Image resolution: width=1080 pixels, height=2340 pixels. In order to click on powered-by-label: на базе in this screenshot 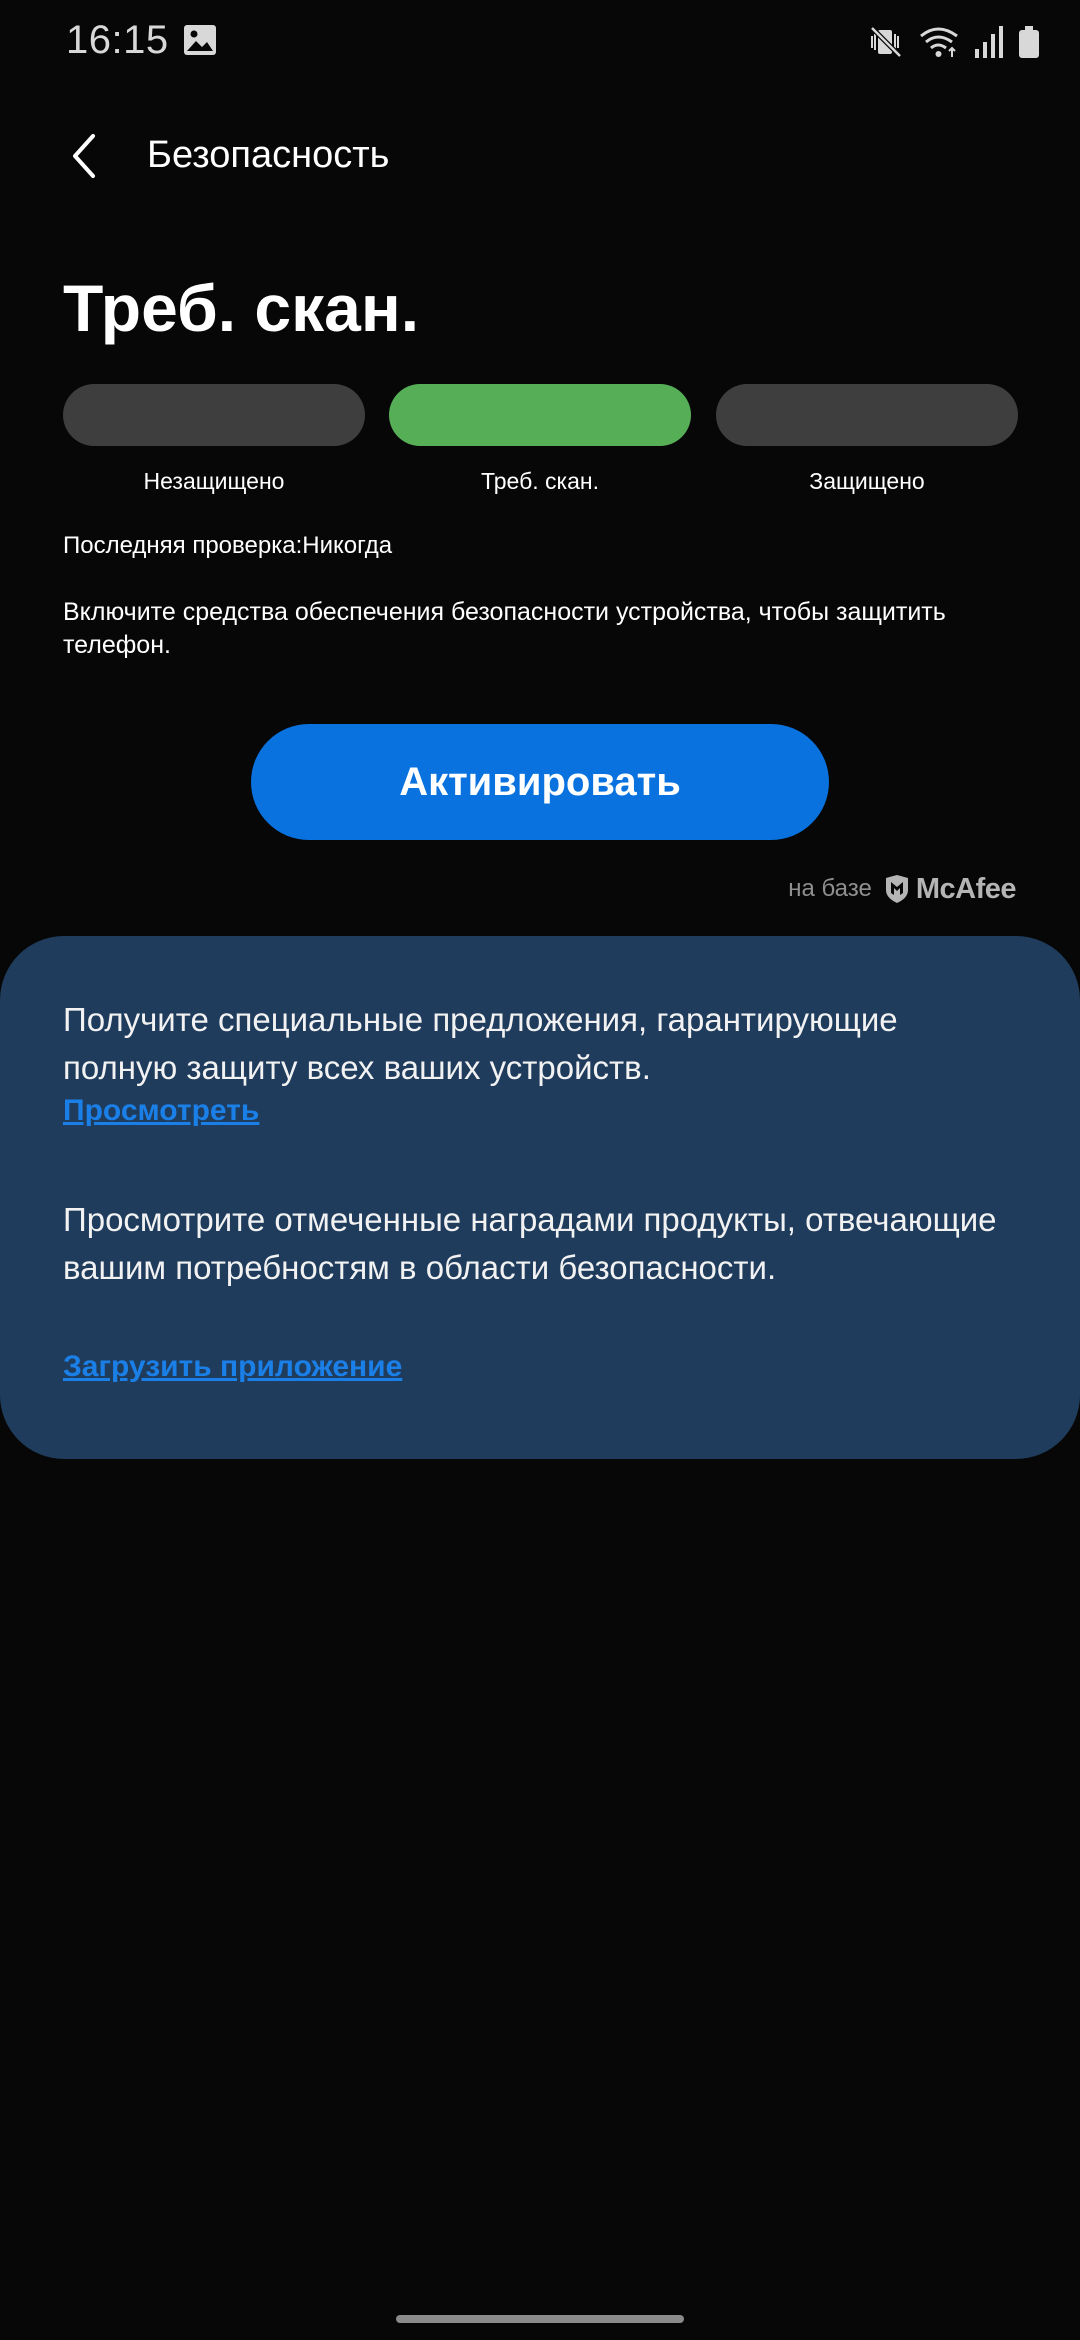, I will do `click(830, 888)`.